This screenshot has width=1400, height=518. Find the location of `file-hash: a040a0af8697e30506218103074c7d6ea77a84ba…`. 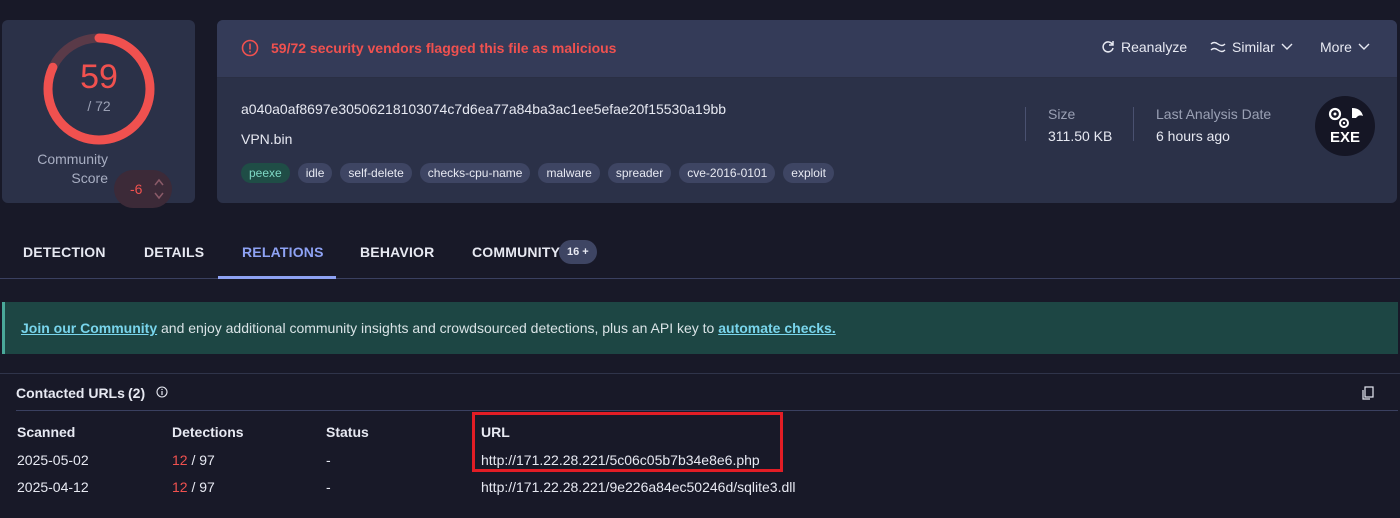

file-hash: a040a0af8697e30506218103074c7d6ea77a84ba… is located at coordinates (483, 109).